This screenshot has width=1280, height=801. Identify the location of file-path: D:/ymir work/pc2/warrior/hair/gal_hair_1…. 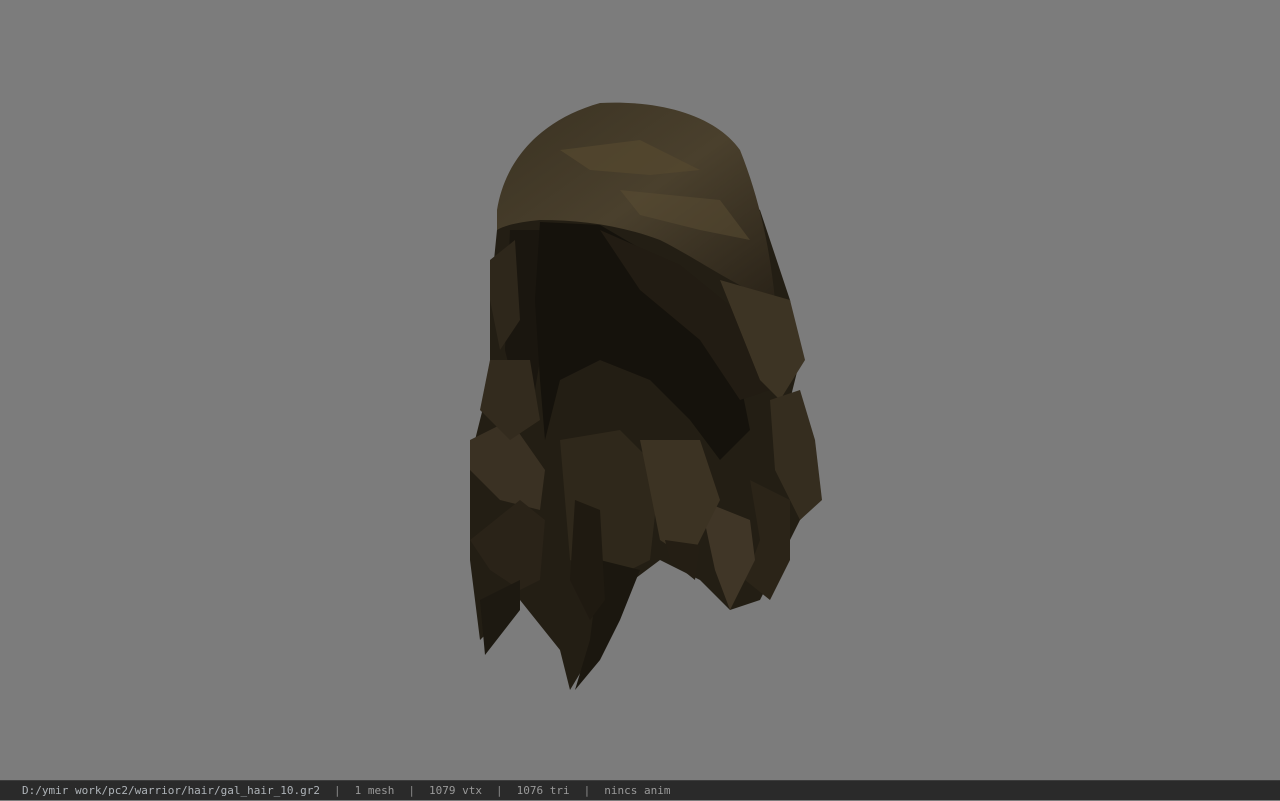
(171, 790).